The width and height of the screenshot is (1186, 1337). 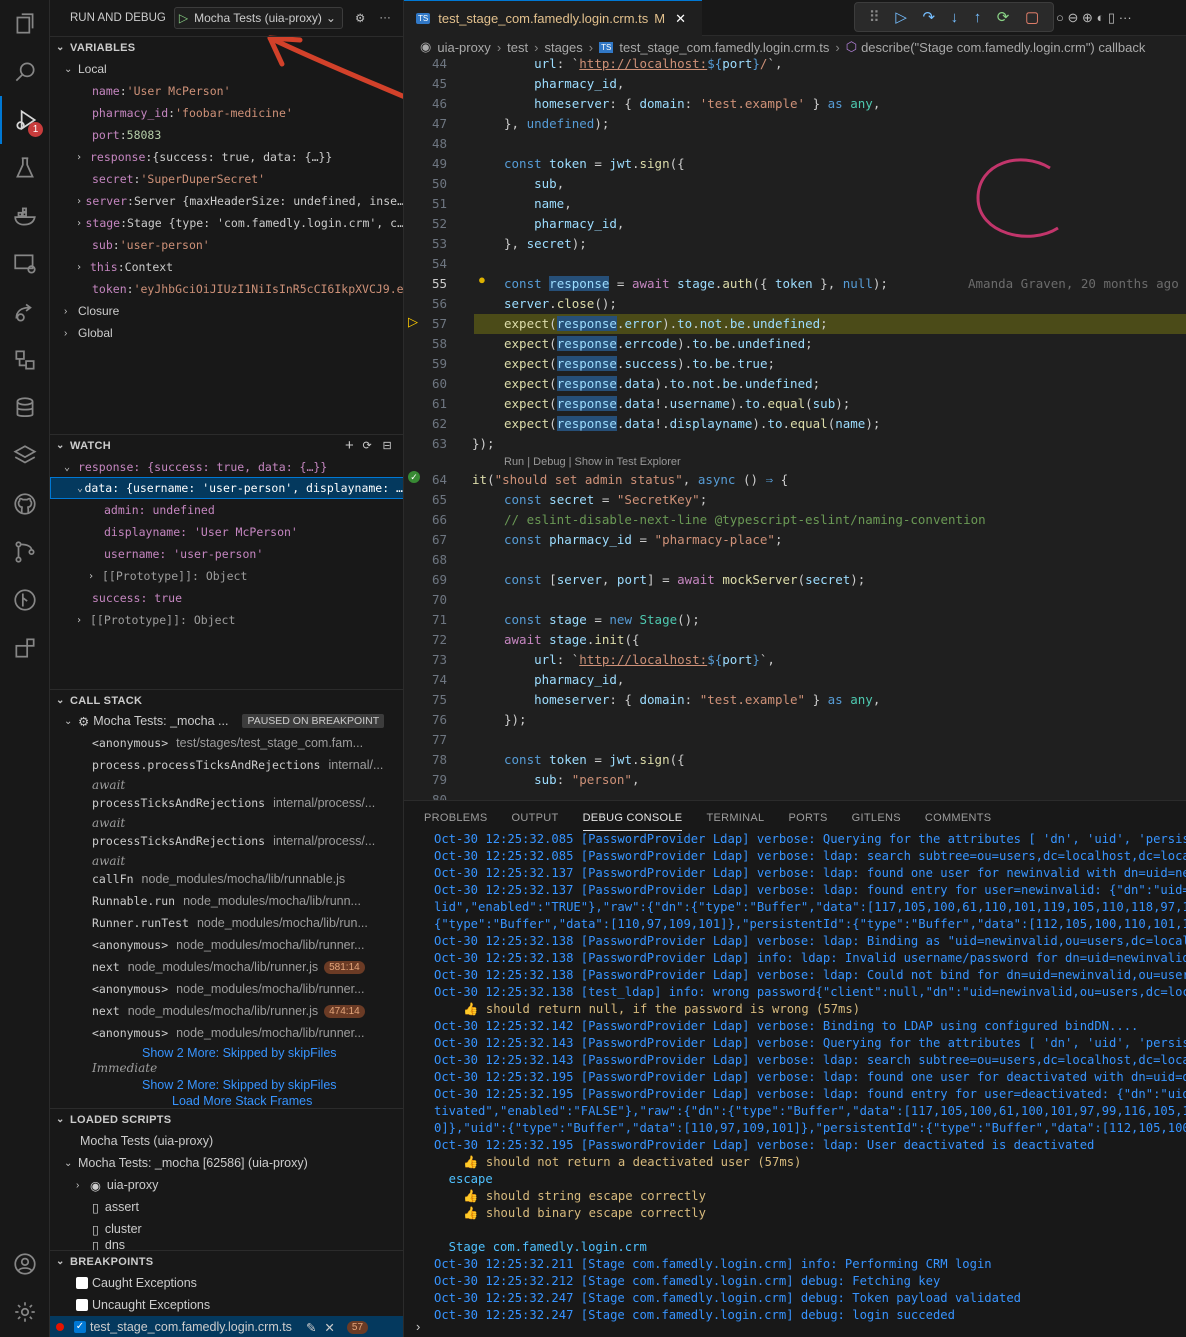 What do you see at coordinates (958, 818) in the screenshot?
I see `tab-comments: COMMENTS` at bounding box center [958, 818].